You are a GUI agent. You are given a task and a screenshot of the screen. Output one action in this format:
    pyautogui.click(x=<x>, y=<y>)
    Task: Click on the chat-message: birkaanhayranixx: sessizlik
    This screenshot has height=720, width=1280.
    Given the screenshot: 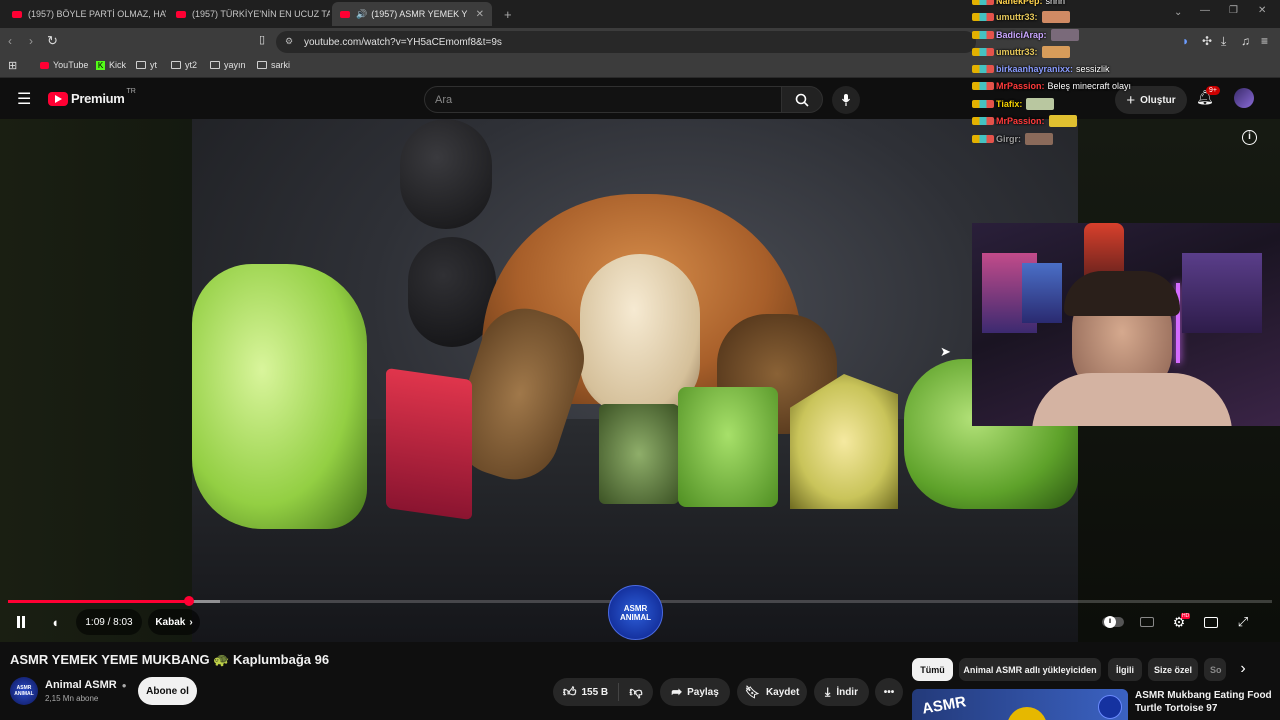 What is the action you would take?
    pyautogui.click(x=1041, y=69)
    